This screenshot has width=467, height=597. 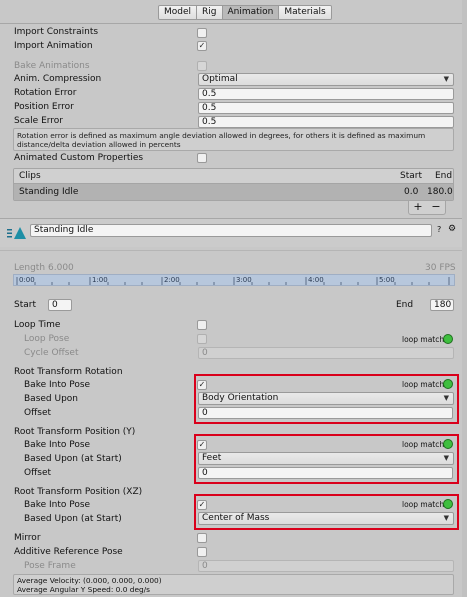 I want to click on scrollbar, so click(x=464, y=298).